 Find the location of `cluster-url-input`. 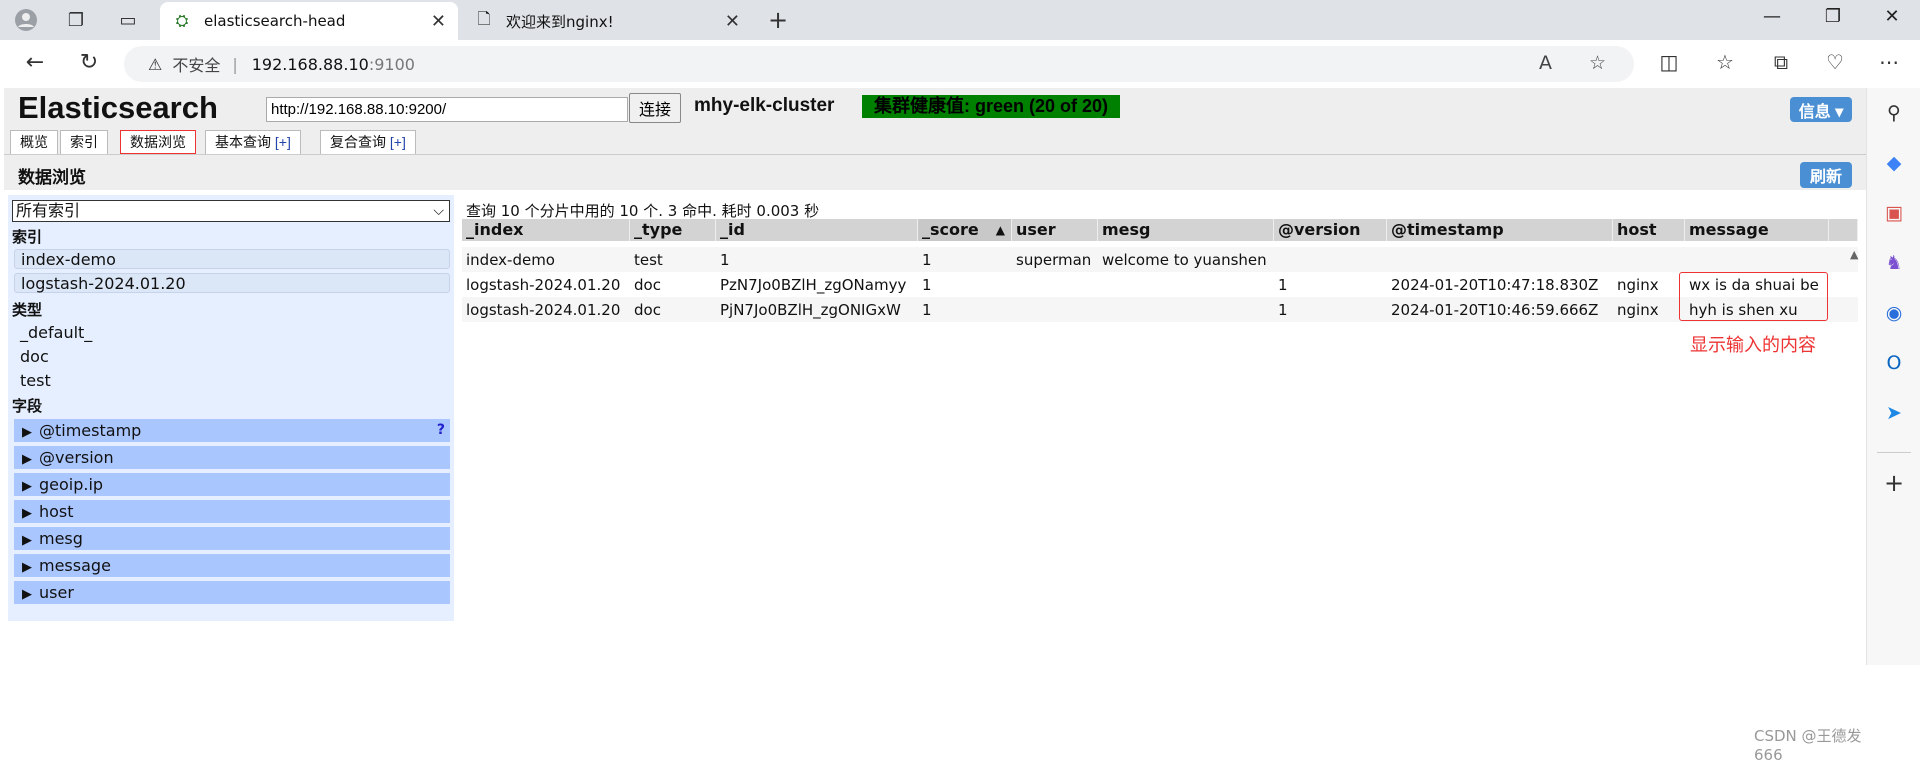

cluster-url-input is located at coordinates (447, 109).